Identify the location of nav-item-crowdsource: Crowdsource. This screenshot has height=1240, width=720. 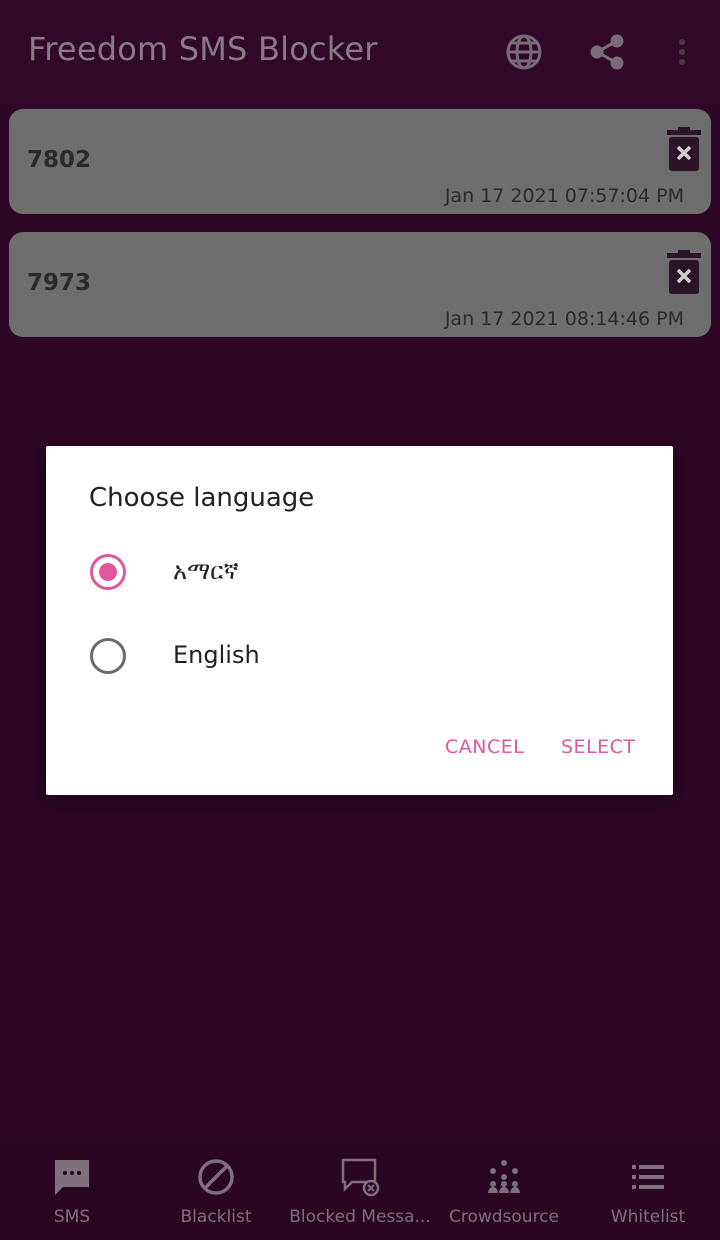
(504, 1190).